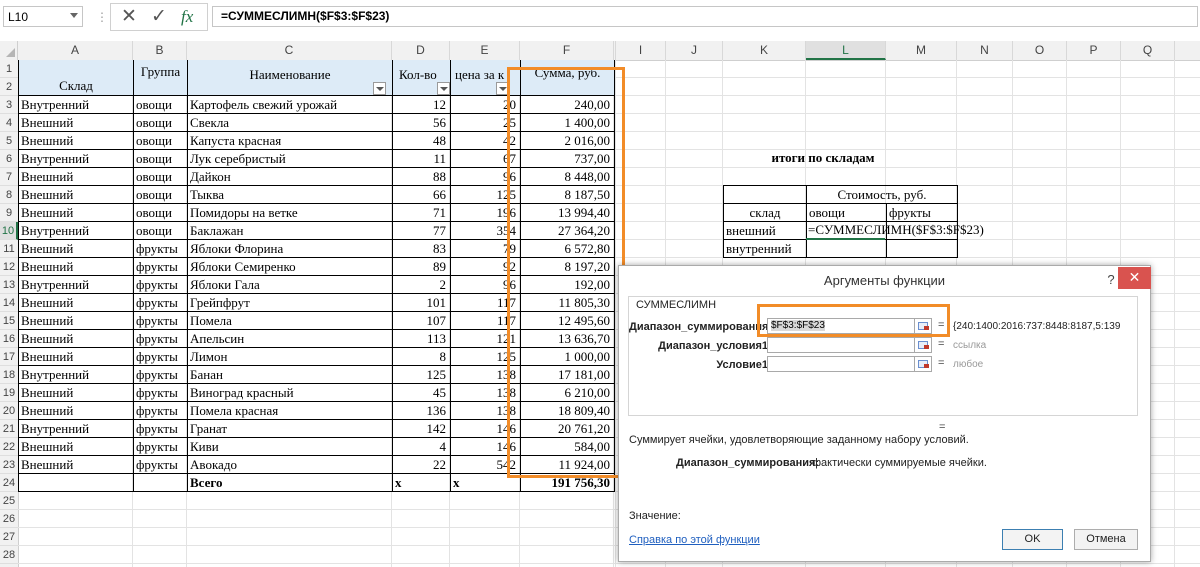 This screenshot has width=1200, height=567. I want to click on cell-price: 42, so click(485, 140).